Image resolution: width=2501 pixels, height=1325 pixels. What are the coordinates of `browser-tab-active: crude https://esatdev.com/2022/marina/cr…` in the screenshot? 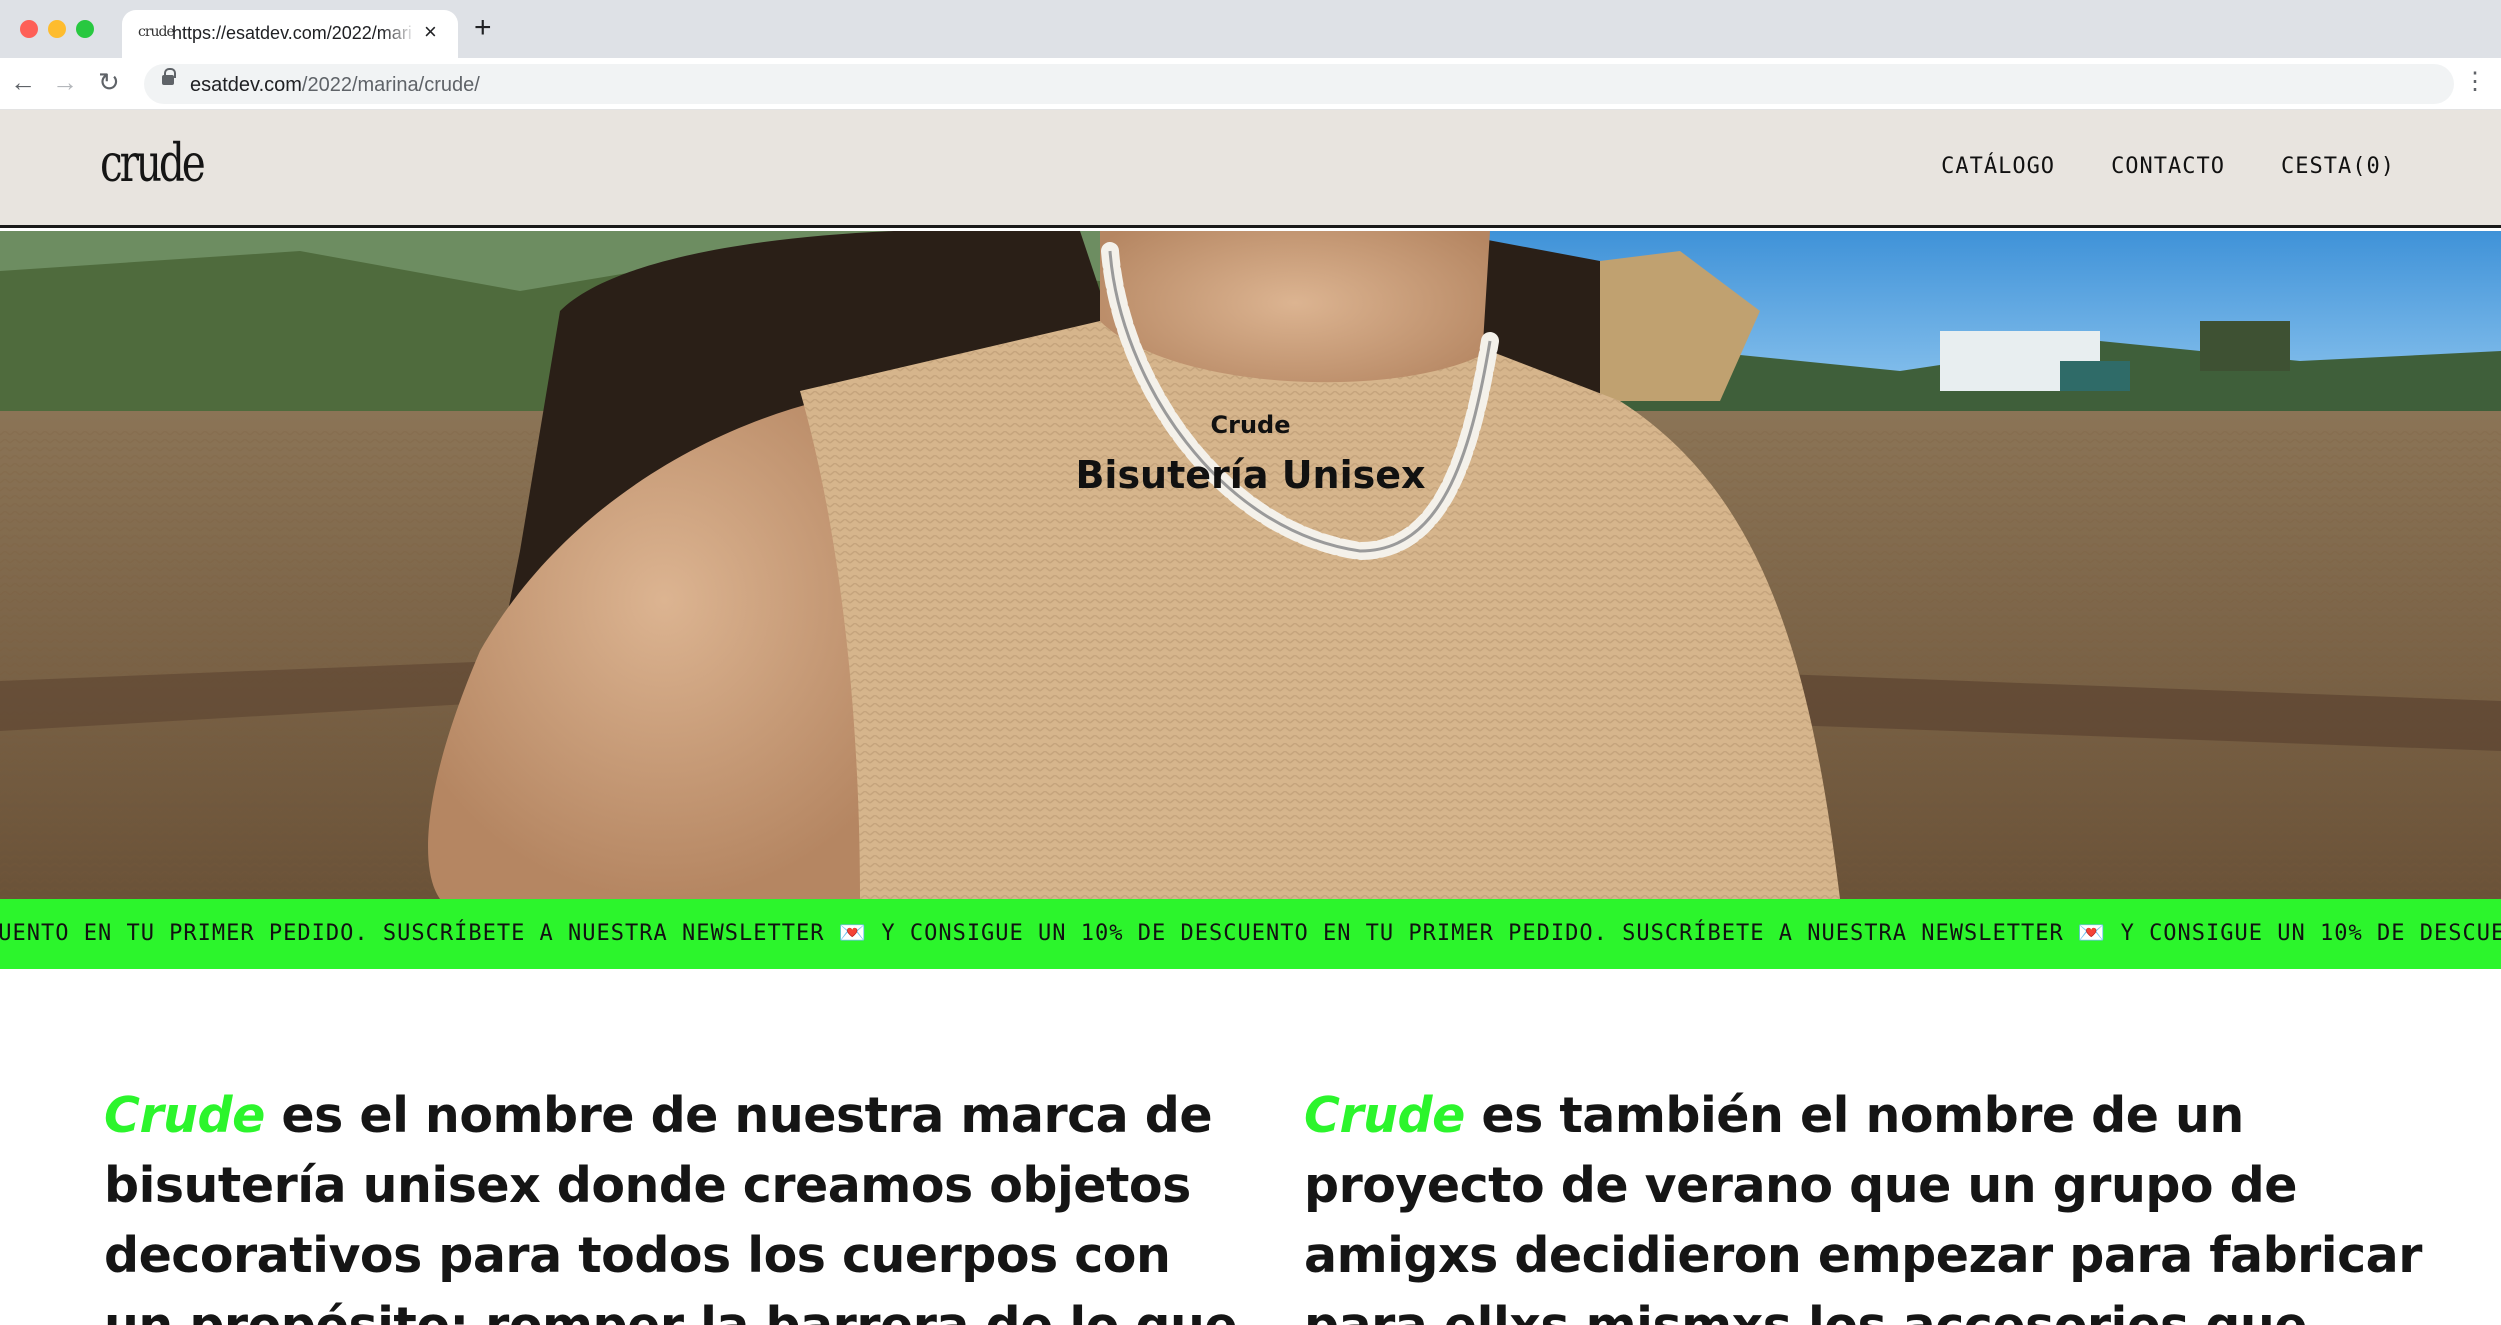 It's located at (290, 34).